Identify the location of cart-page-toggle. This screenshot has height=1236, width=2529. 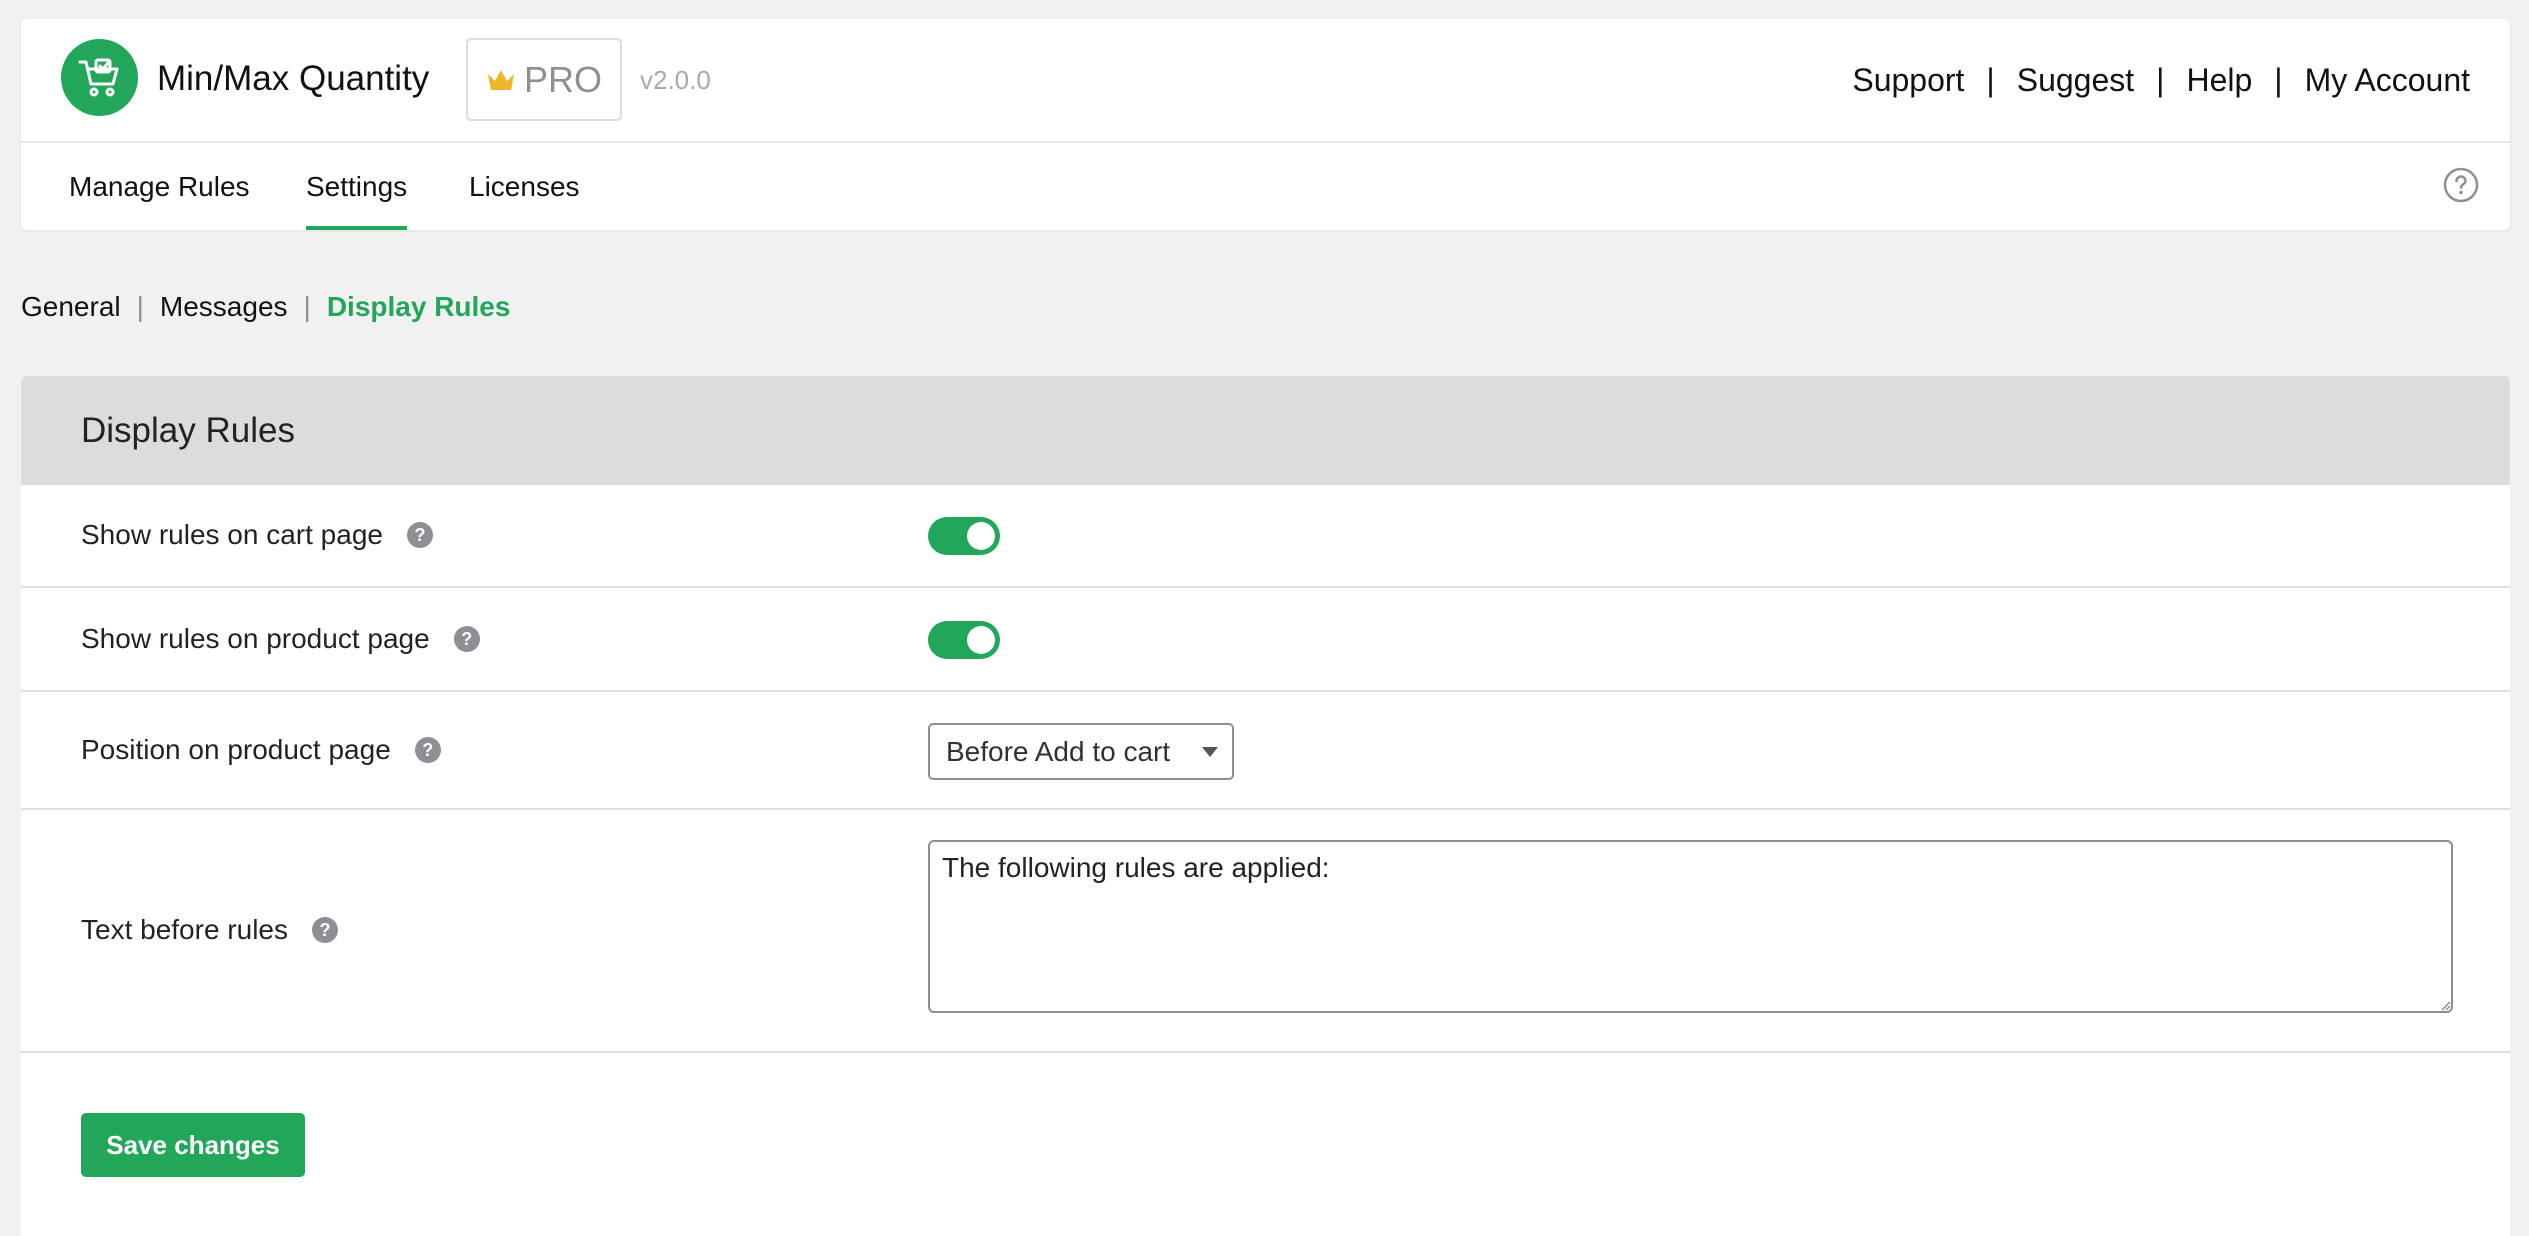
(964, 536).